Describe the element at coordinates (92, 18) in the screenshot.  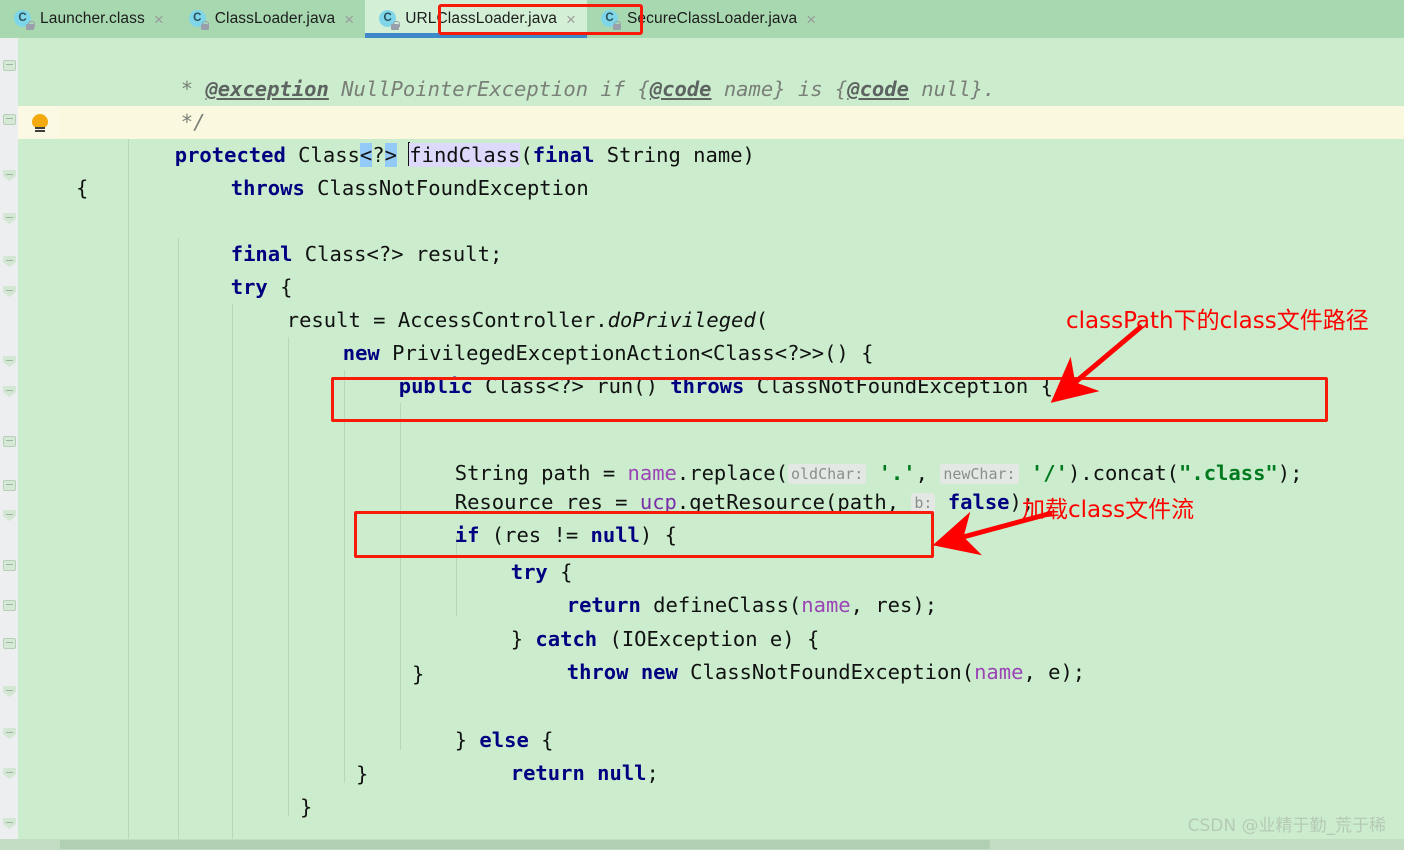
I see `tab-label: Launcher.class` at that location.